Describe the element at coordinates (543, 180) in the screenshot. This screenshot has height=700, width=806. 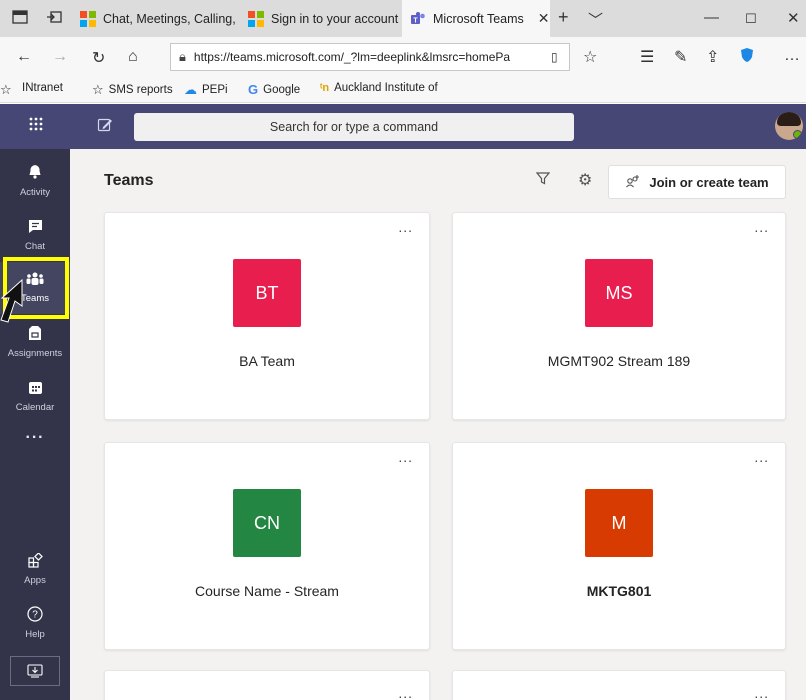
I see `filter-icon` at that location.